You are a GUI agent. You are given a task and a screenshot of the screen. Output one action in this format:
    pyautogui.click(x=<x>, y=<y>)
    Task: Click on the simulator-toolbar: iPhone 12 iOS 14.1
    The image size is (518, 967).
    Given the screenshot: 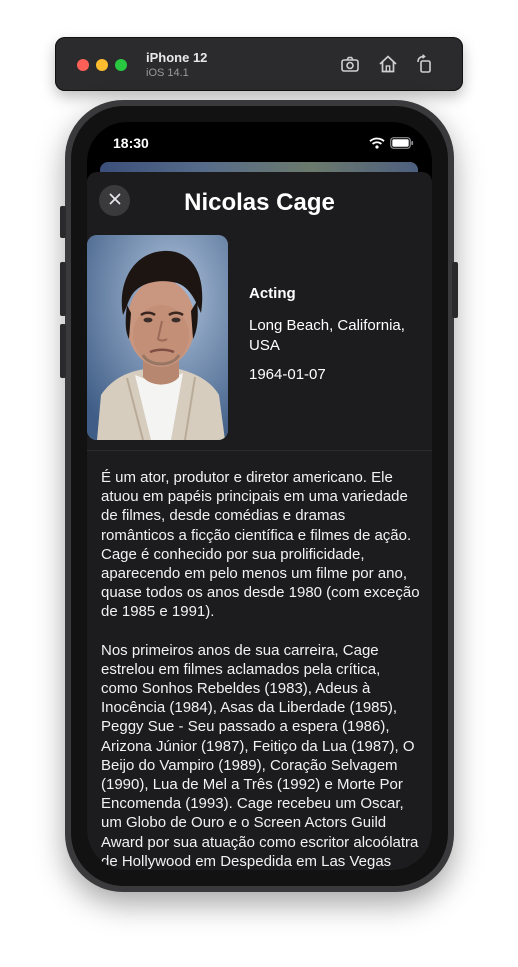 What is the action you would take?
    pyautogui.click(x=259, y=64)
    